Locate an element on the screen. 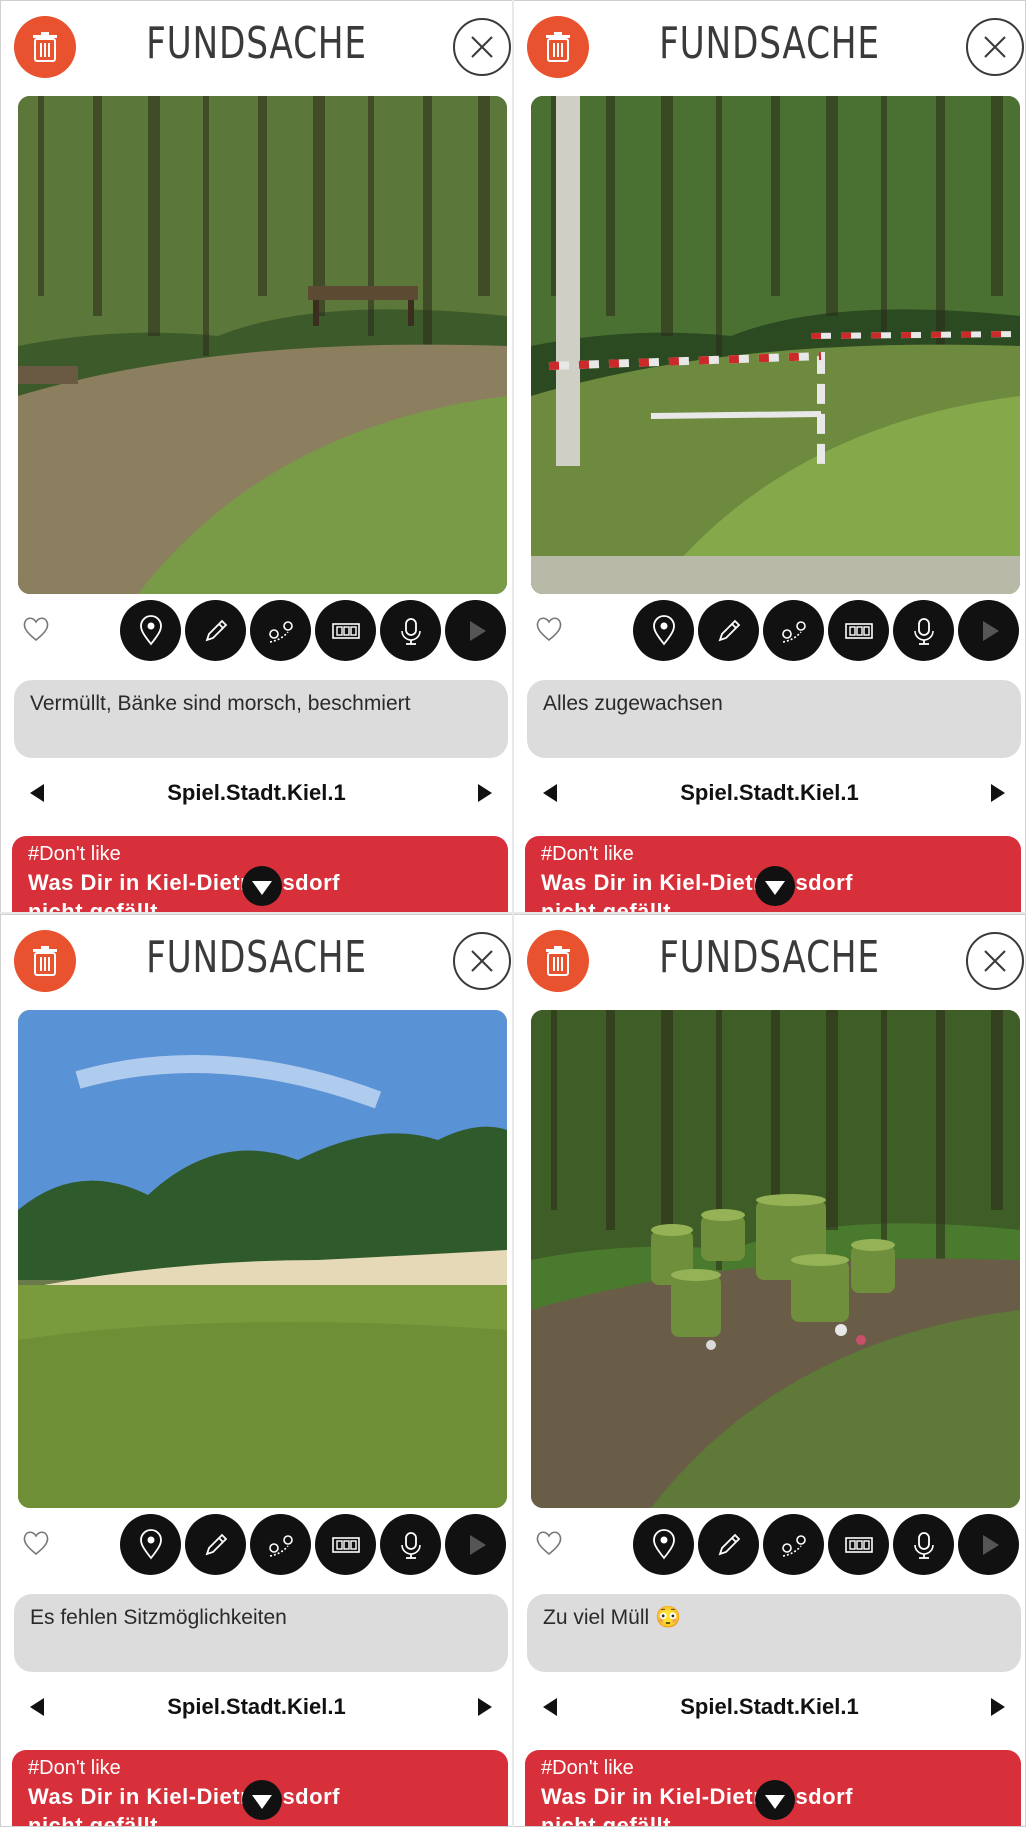  comment-text: Alles zugewachsen is located at coordinates (774, 719).